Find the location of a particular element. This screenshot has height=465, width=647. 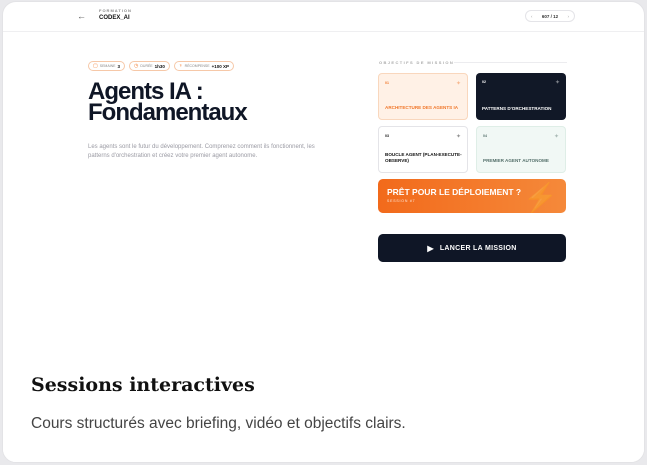

stat-value: 1h30 is located at coordinates (159, 66).